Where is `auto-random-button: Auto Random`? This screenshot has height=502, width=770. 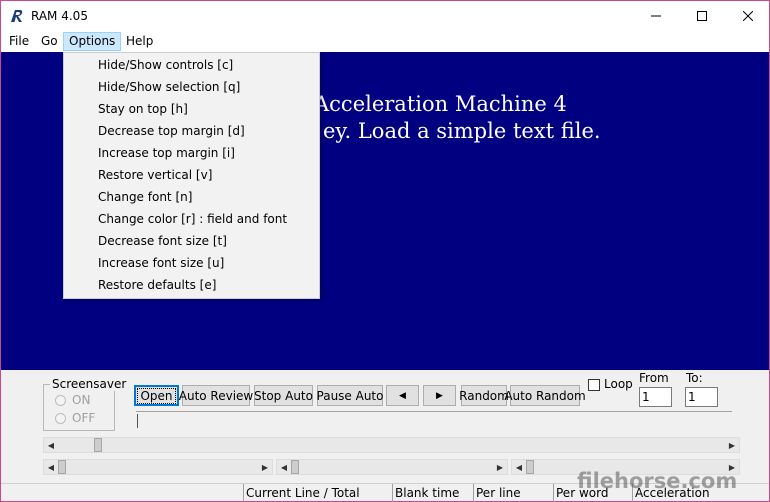
auto-random-button: Auto Random is located at coordinates (545, 395).